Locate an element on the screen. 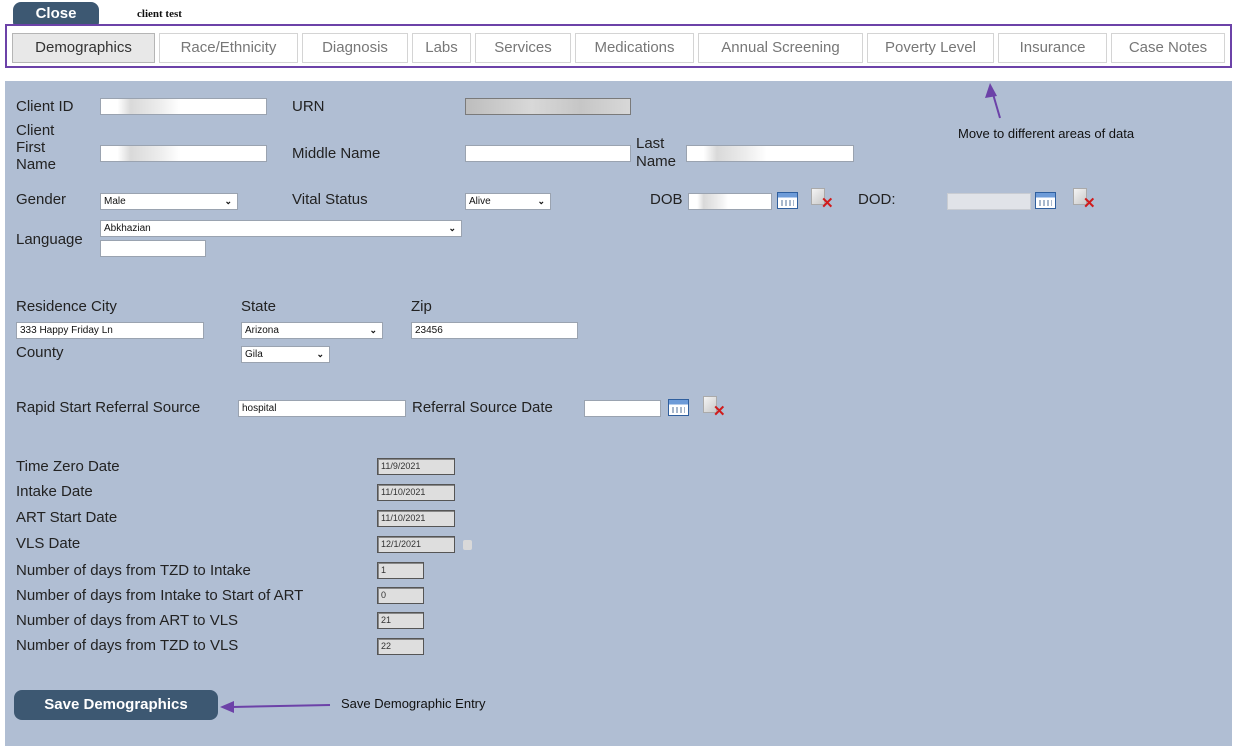 The width and height of the screenshot is (1237, 746). urn-label: URN is located at coordinates (308, 106).